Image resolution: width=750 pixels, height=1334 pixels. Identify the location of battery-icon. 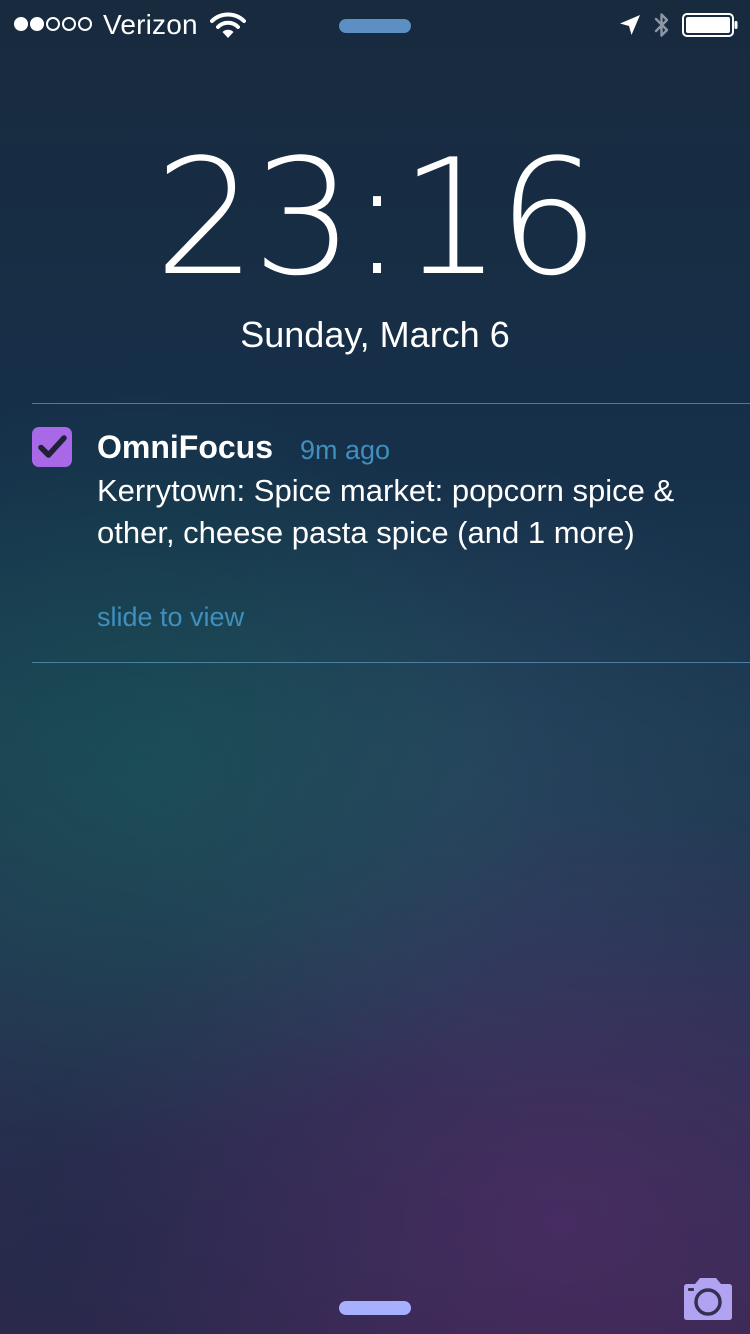
(710, 25).